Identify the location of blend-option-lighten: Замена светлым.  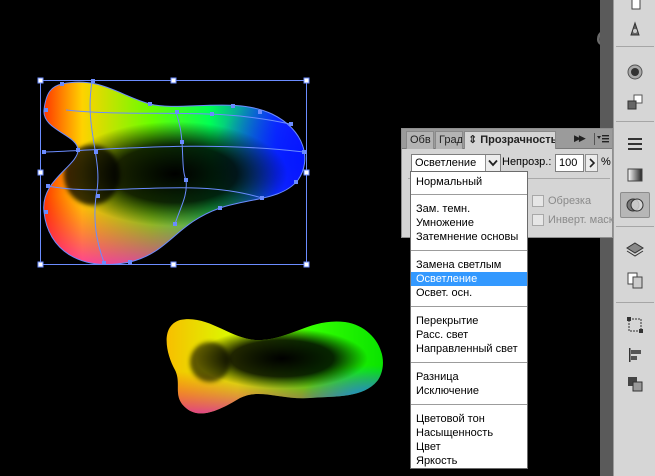
(469, 265).